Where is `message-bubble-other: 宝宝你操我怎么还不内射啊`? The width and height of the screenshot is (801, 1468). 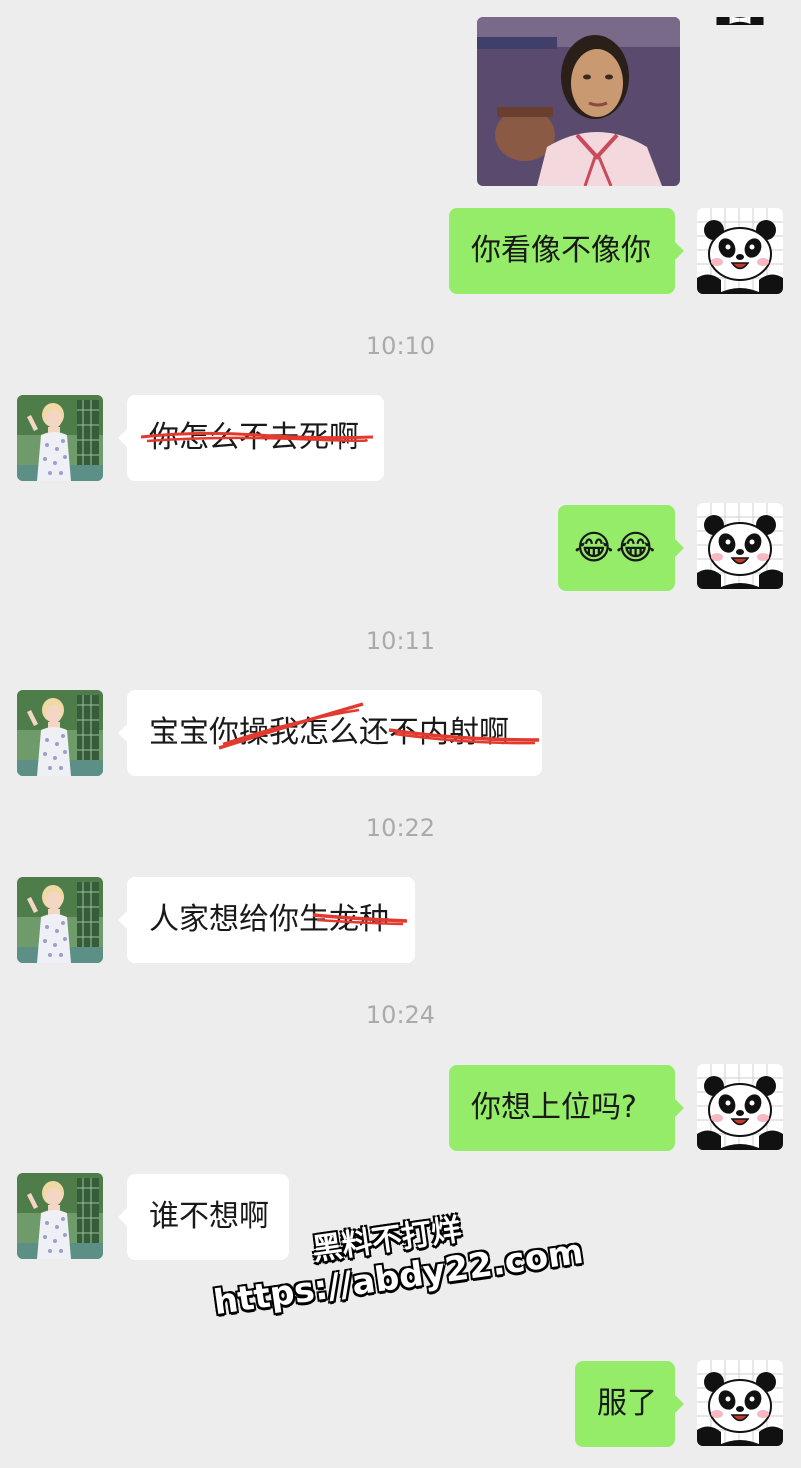
message-bubble-other: 宝宝你操我怎么还不内射啊 is located at coordinates (330, 733).